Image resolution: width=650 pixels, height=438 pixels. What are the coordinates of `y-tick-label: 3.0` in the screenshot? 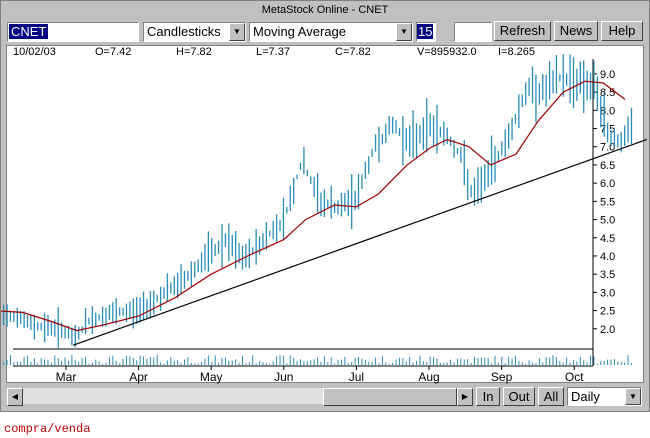 It's located at (607, 293).